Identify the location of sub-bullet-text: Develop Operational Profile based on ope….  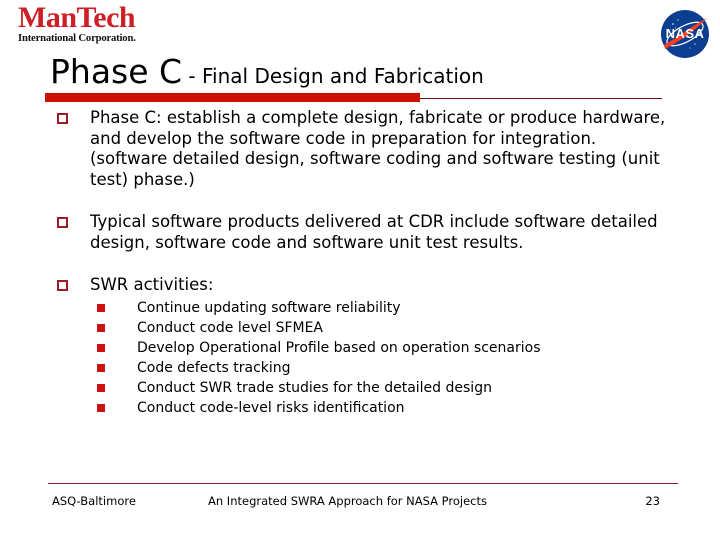
(339, 347).